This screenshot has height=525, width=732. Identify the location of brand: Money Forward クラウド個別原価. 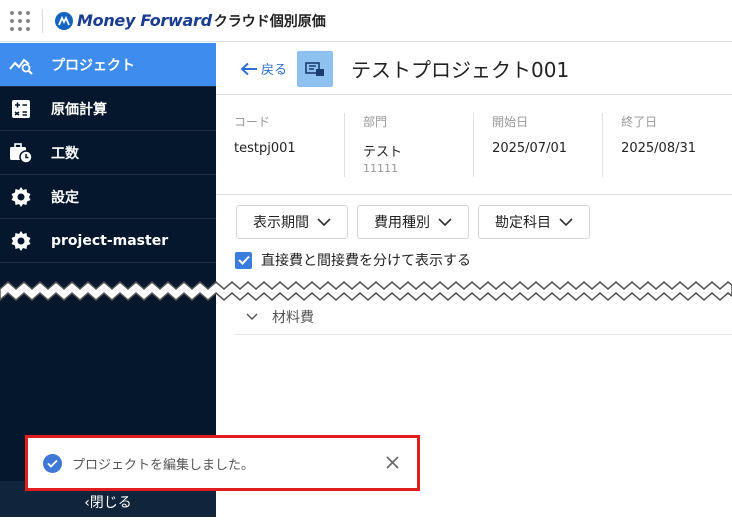
(190, 21).